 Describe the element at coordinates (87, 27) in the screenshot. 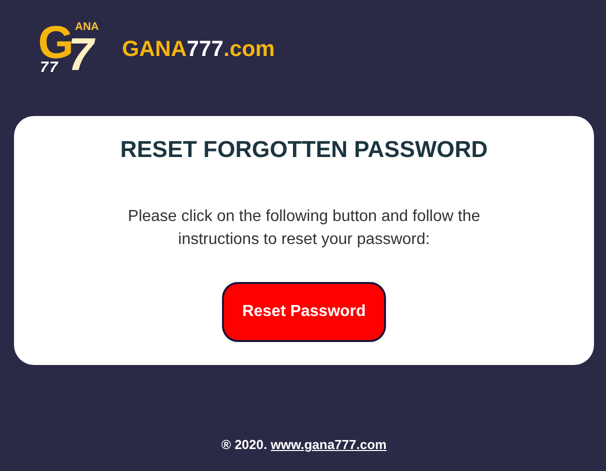

I see `logo-word: ANA` at that location.